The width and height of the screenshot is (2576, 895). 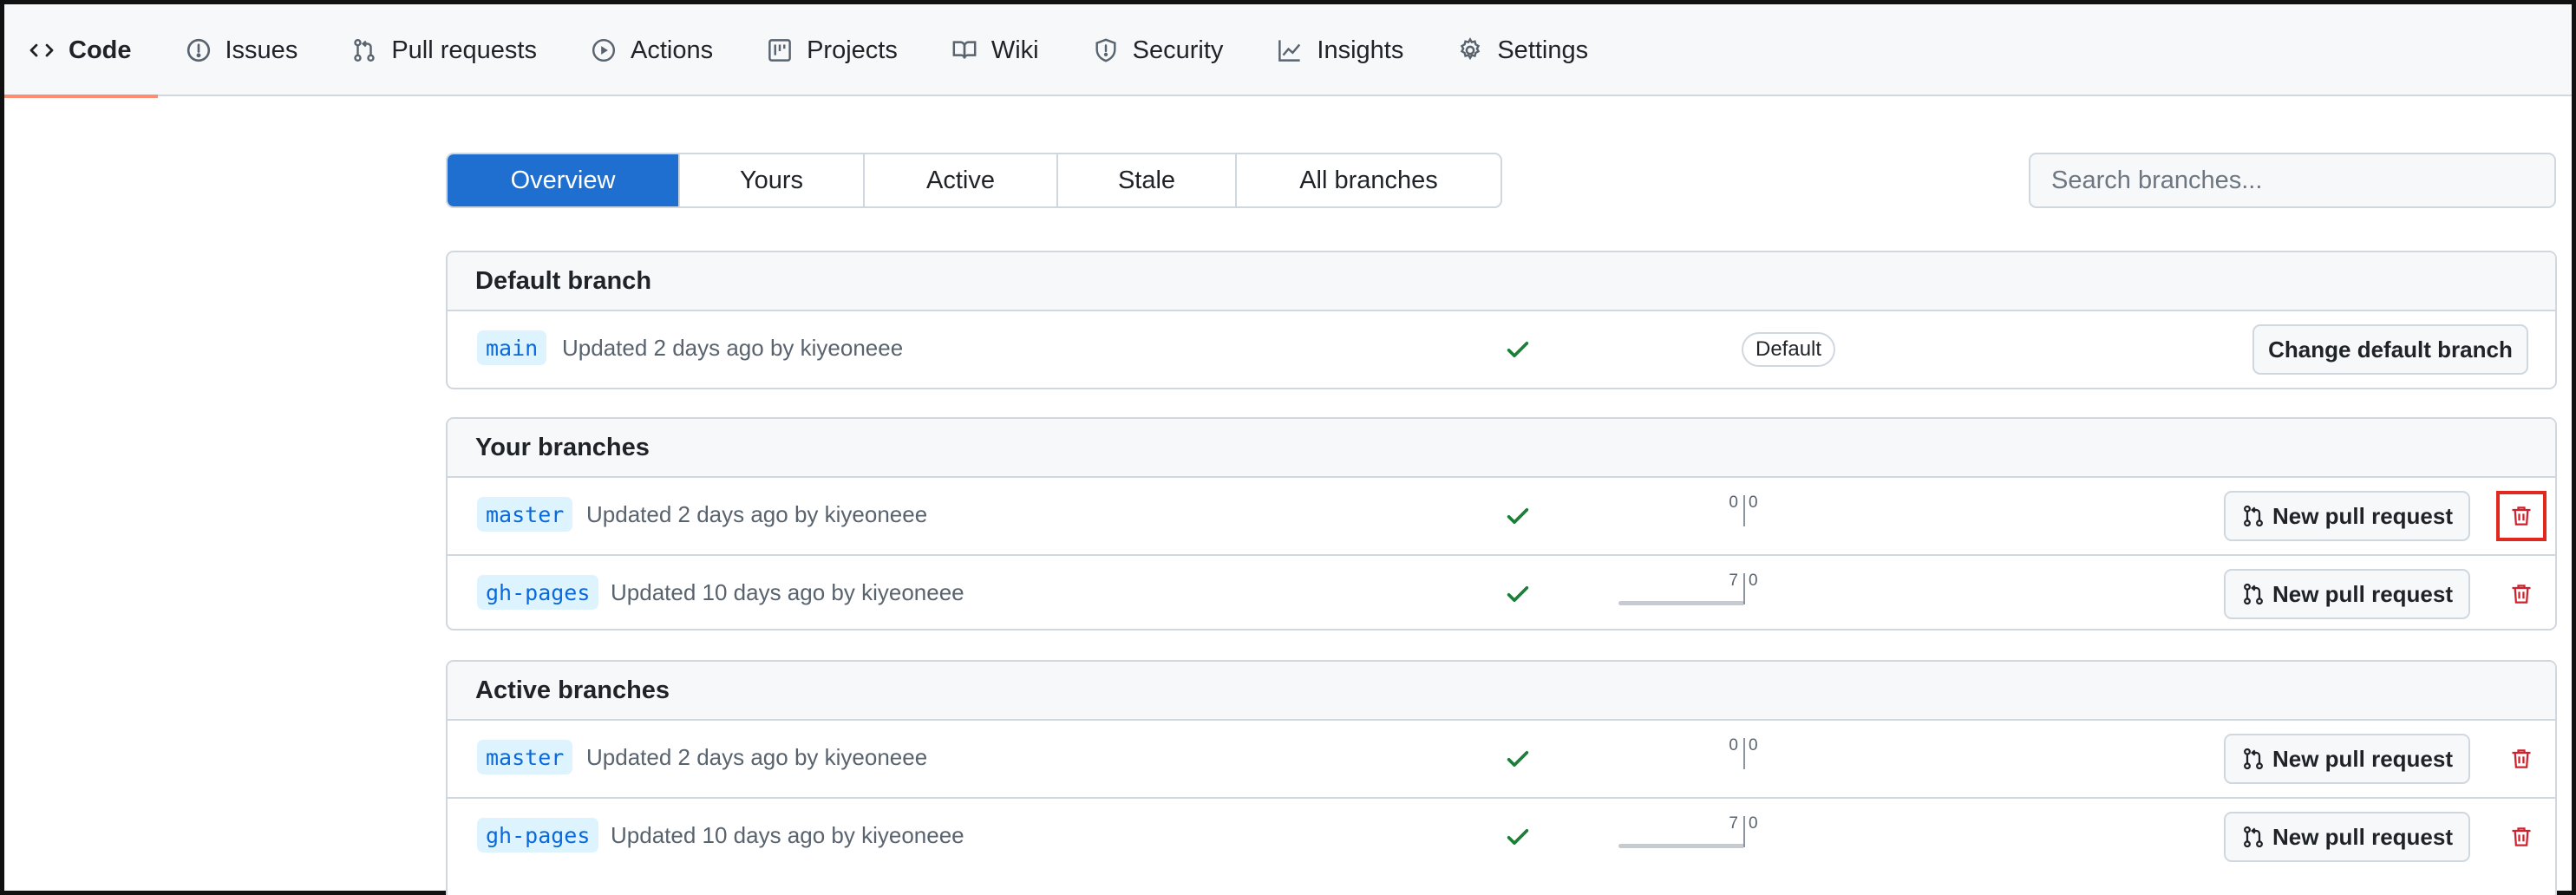 I want to click on branch-name-link: main, so click(x=512, y=347).